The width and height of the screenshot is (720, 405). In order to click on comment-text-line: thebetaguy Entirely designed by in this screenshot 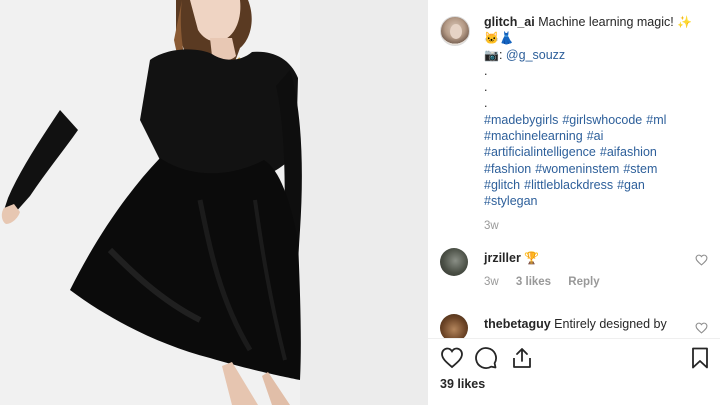, I will do `click(584, 324)`.